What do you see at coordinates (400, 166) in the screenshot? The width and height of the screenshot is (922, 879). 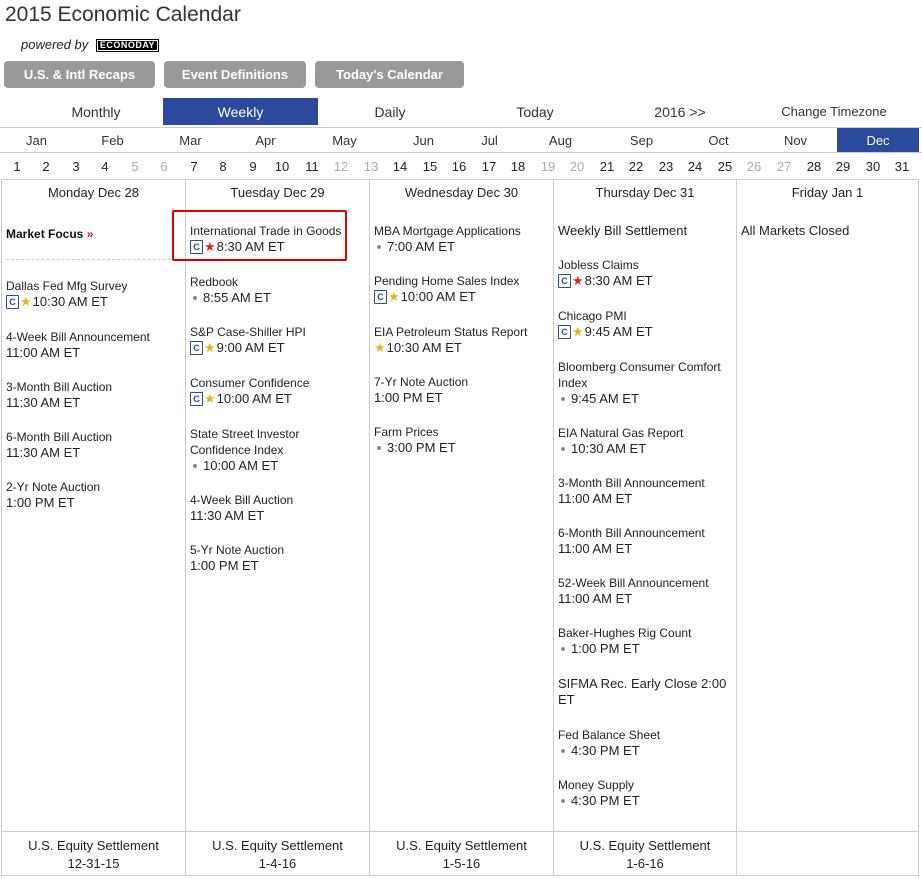 I see `day-link: 14` at bounding box center [400, 166].